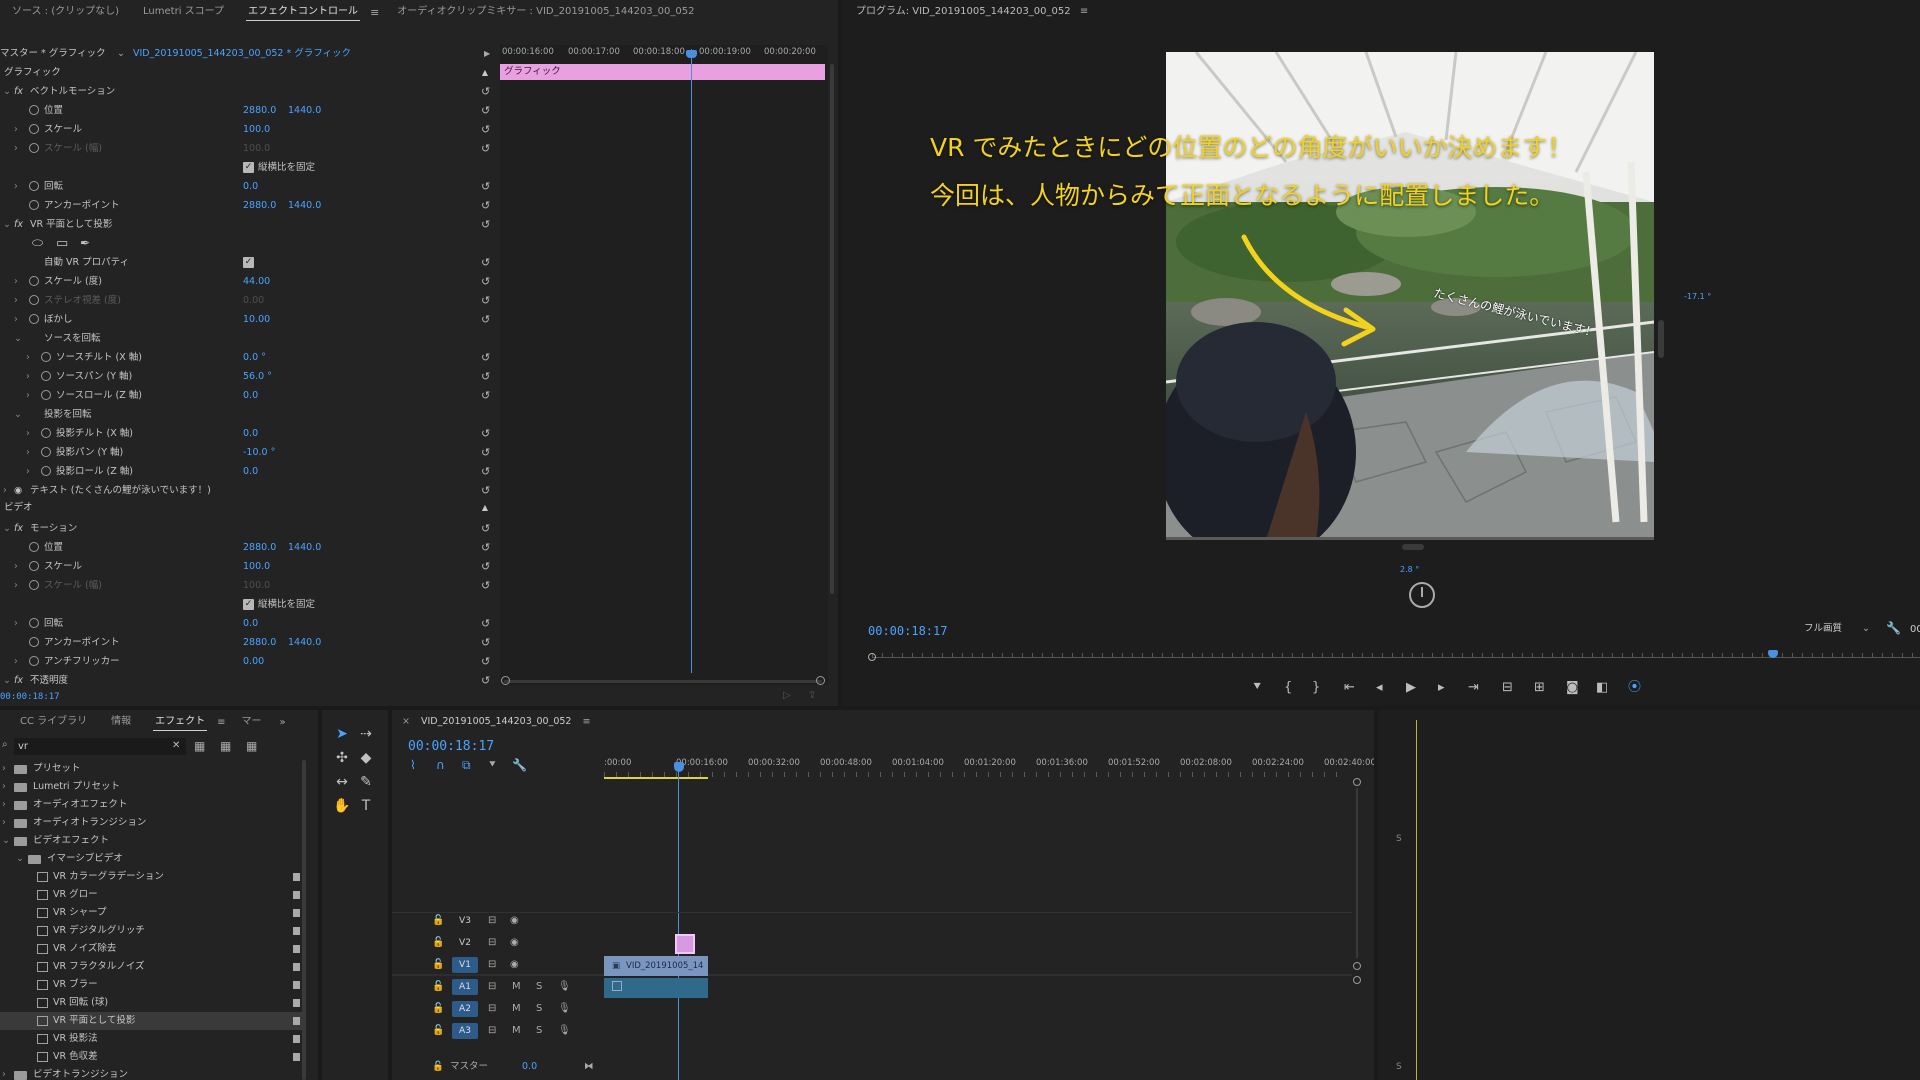 This screenshot has width=1920, height=1080. Describe the element at coordinates (152, 985) in the screenshot. I see `effect-item: VR ブラー` at that location.